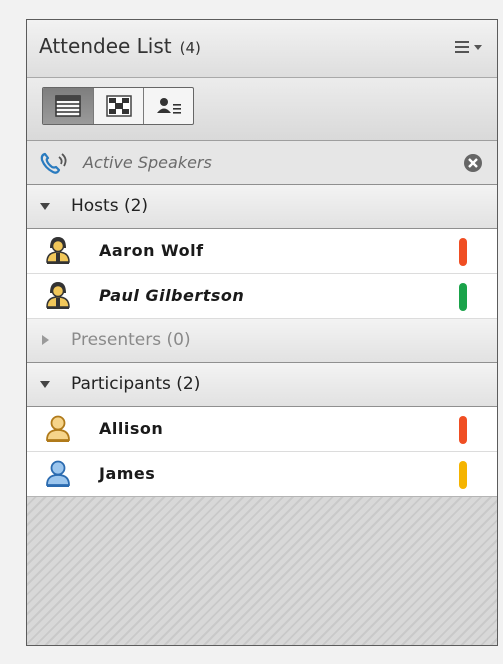  I want to click on active-speakers-label: Active Speakers, so click(147, 162).